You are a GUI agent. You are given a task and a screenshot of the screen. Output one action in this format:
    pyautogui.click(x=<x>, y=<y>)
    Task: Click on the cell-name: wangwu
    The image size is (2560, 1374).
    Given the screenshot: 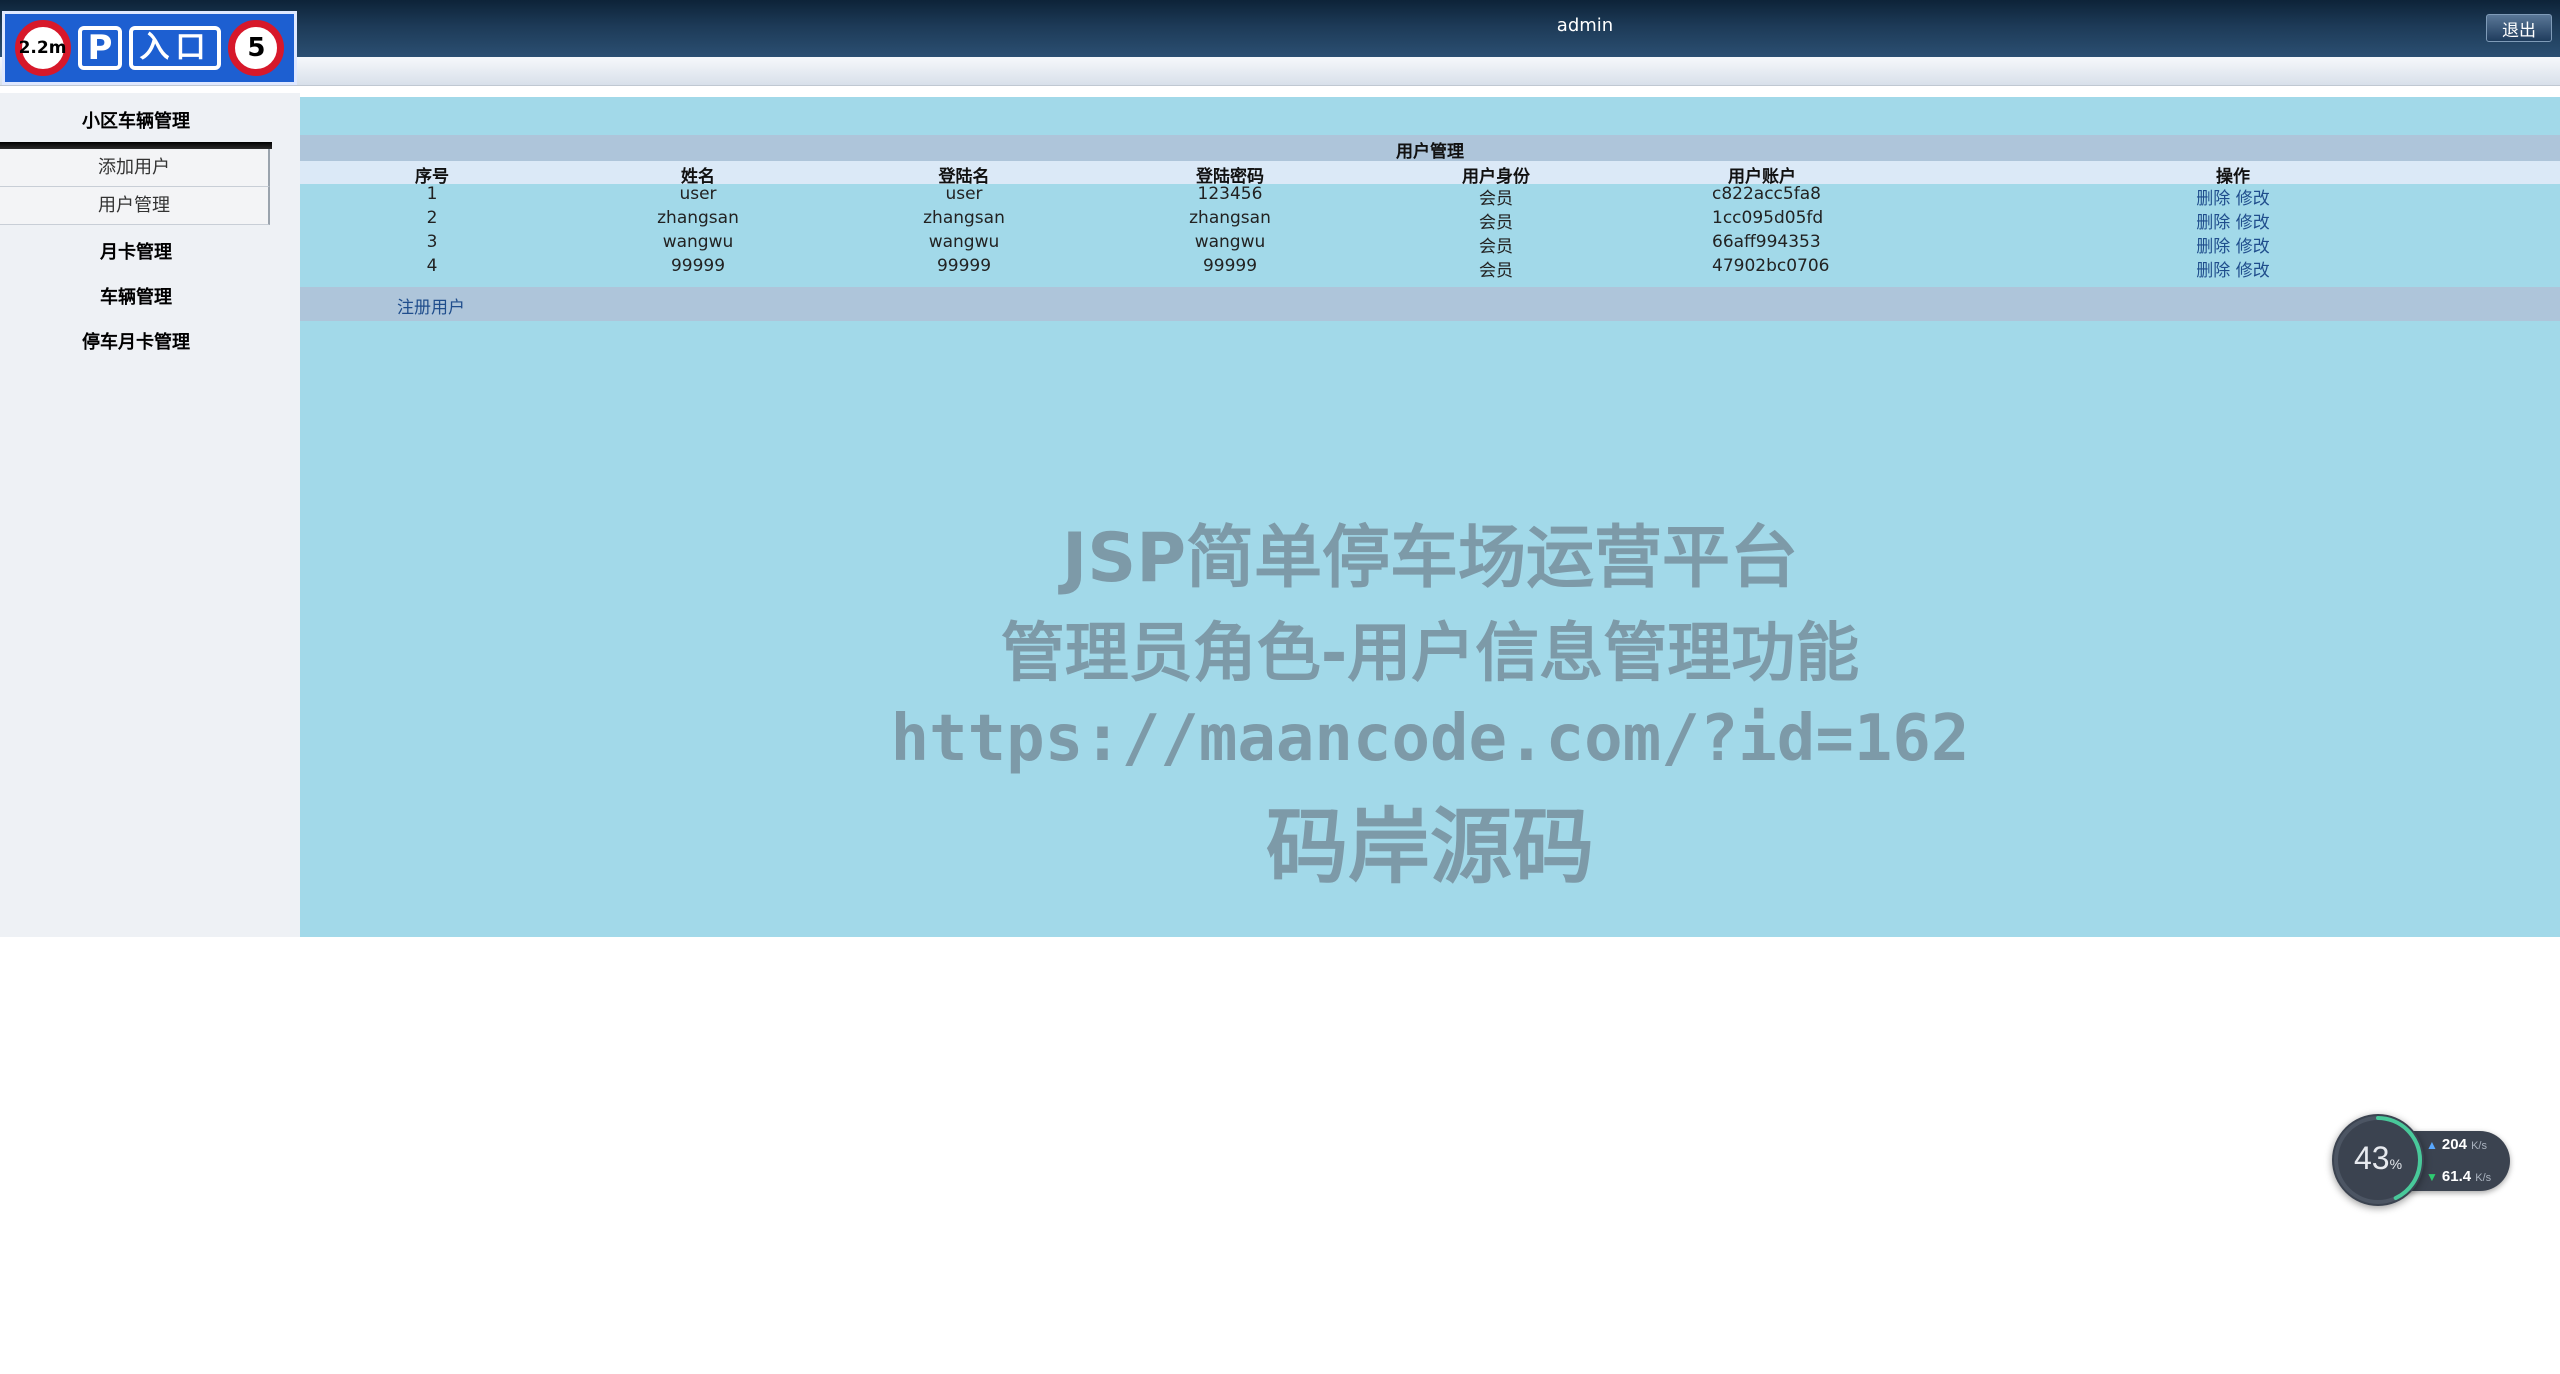 What is the action you would take?
    pyautogui.click(x=698, y=242)
    